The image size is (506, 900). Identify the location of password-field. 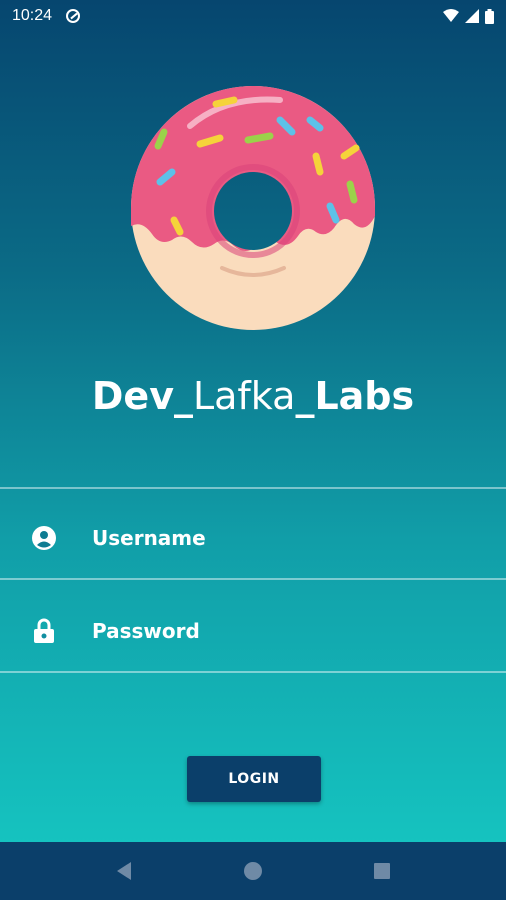
(253, 631).